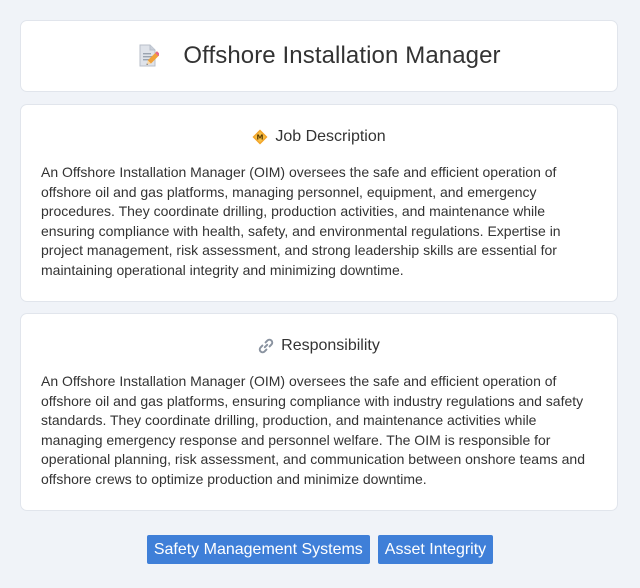  What do you see at coordinates (342, 55) in the screenshot?
I see `page-title: Offshore Installation Manager` at bounding box center [342, 55].